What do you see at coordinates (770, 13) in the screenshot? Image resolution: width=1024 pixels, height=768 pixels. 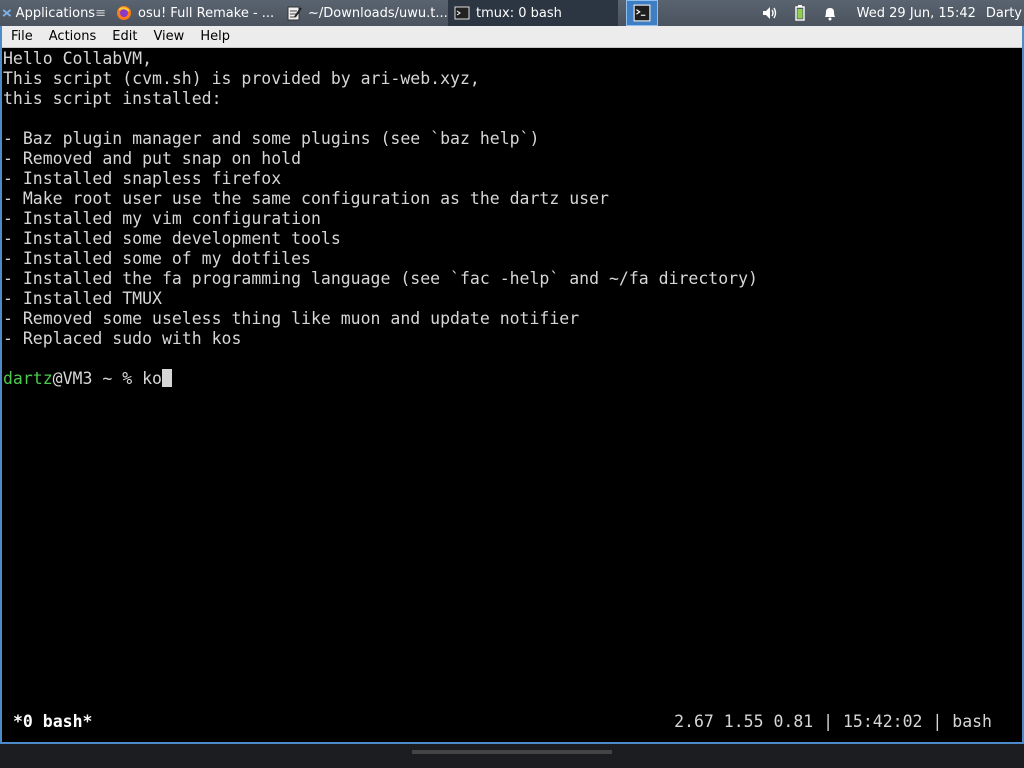 I see `volume-icon` at bounding box center [770, 13].